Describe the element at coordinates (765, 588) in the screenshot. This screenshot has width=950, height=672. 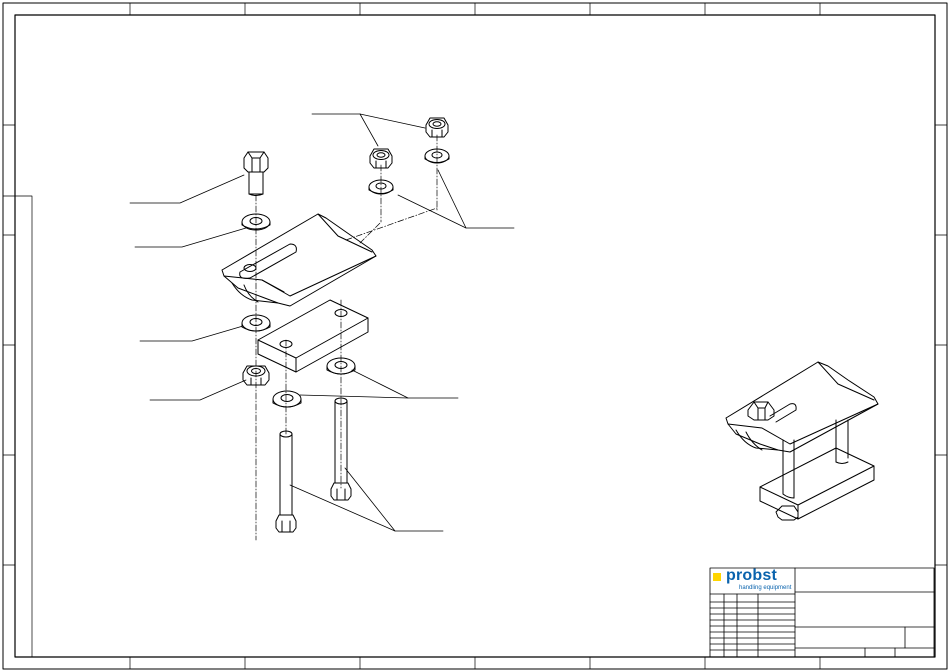
I see `company-tagline: handling equipment` at that location.